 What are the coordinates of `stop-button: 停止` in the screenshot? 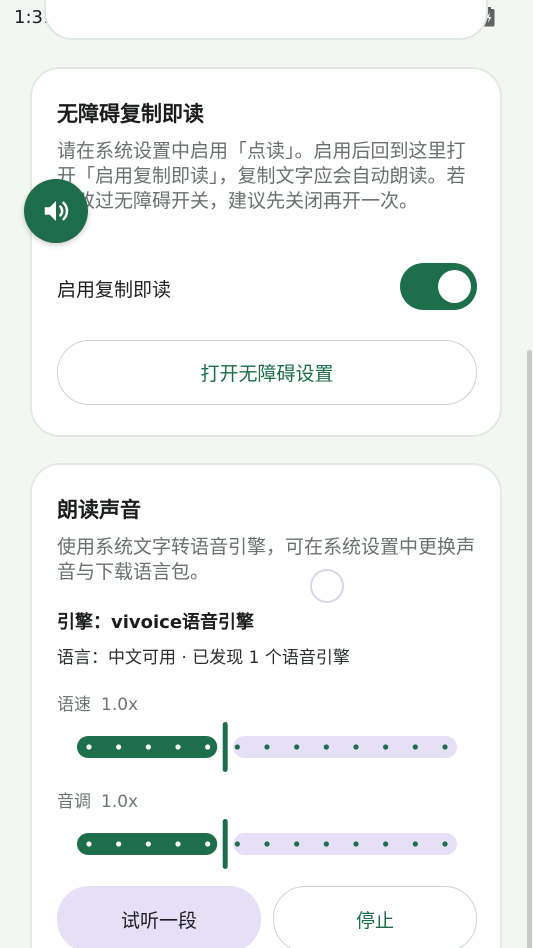 It's located at (375, 917).